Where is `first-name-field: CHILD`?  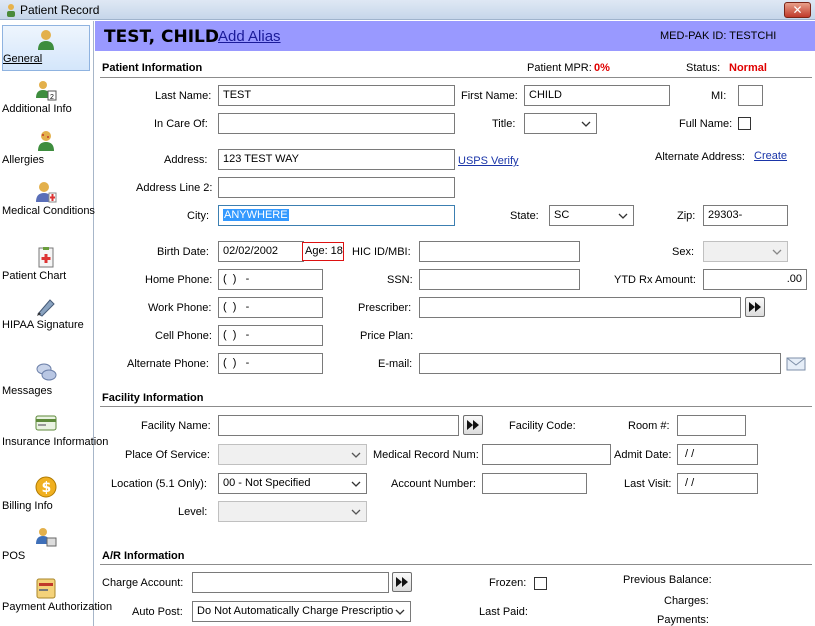
first-name-field: CHILD is located at coordinates (597, 95).